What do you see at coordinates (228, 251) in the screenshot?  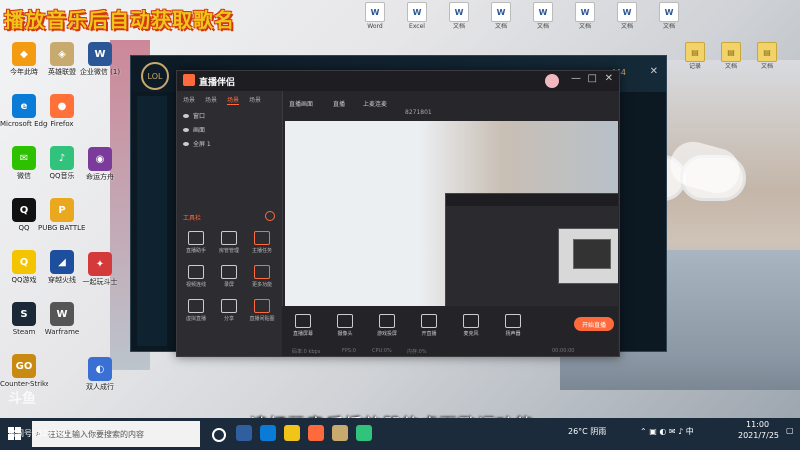 I see `tool-label: 房管管理` at bounding box center [228, 251].